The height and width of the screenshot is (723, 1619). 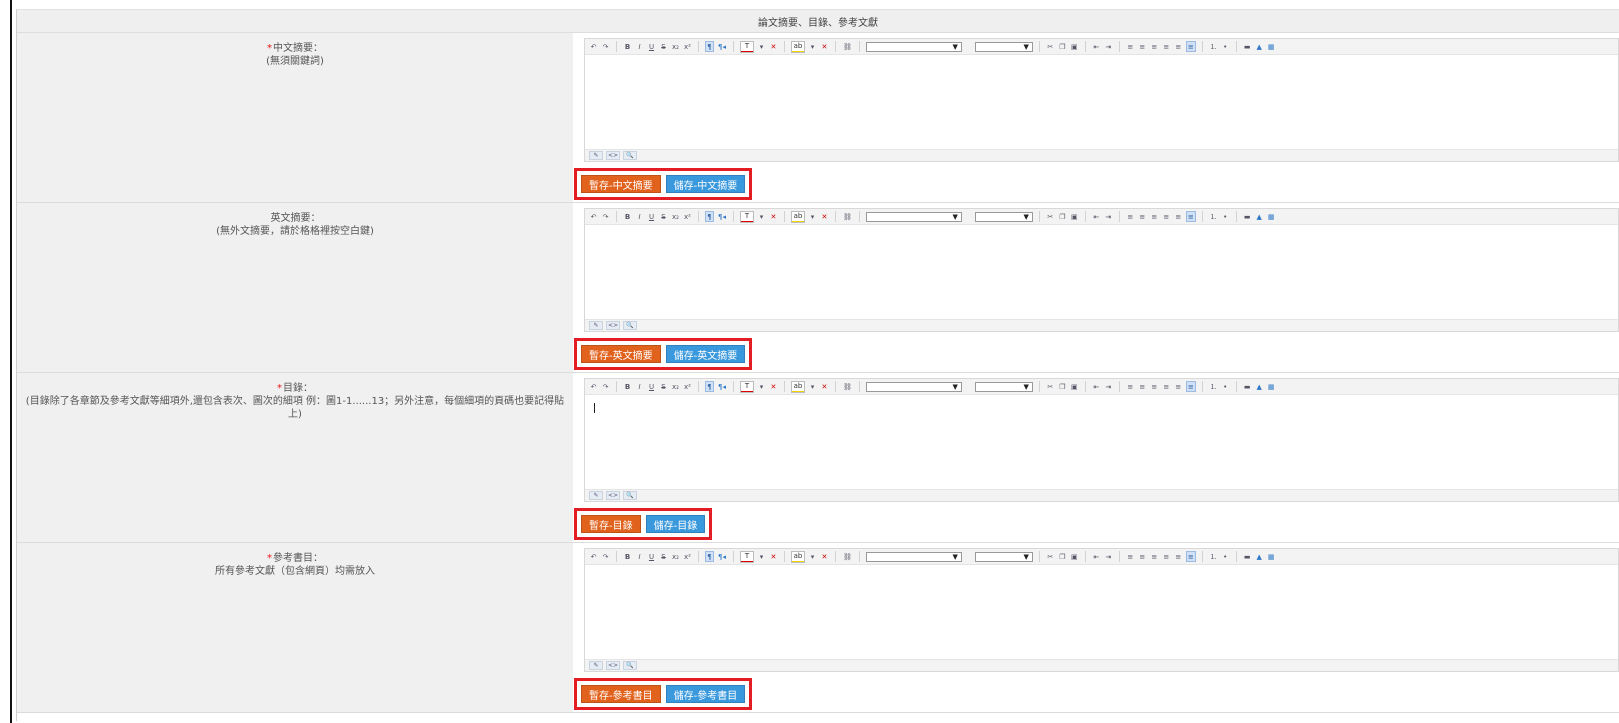 What do you see at coordinates (627, 556) in the screenshot?
I see `bold-icon: B` at bounding box center [627, 556].